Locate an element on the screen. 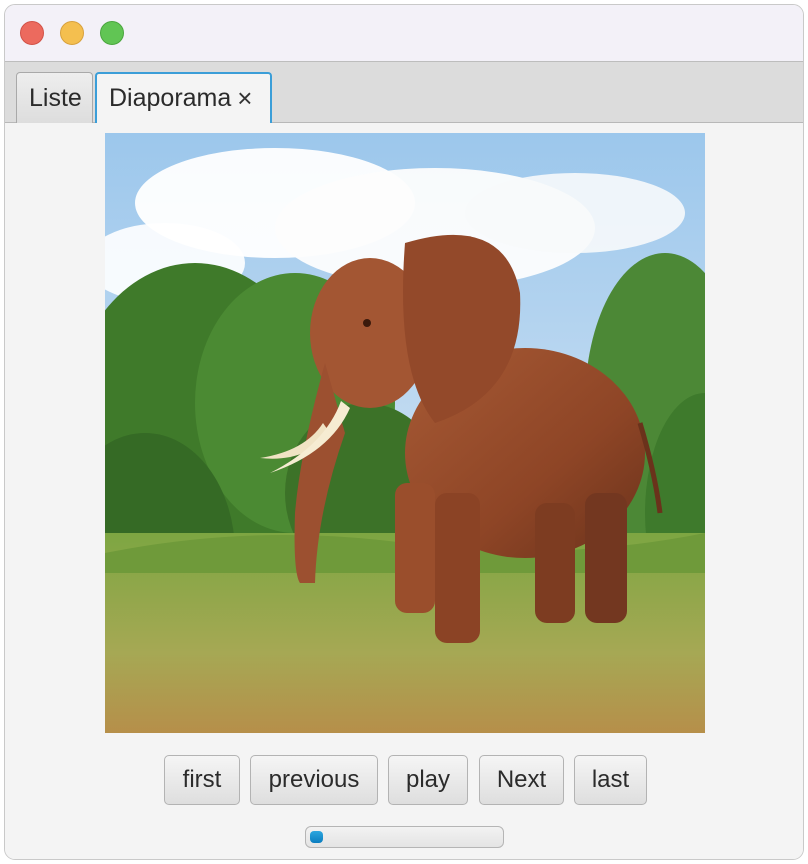 This screenshot has width=808, height=864. zoom-window-button is located at coordinates (112, 33).